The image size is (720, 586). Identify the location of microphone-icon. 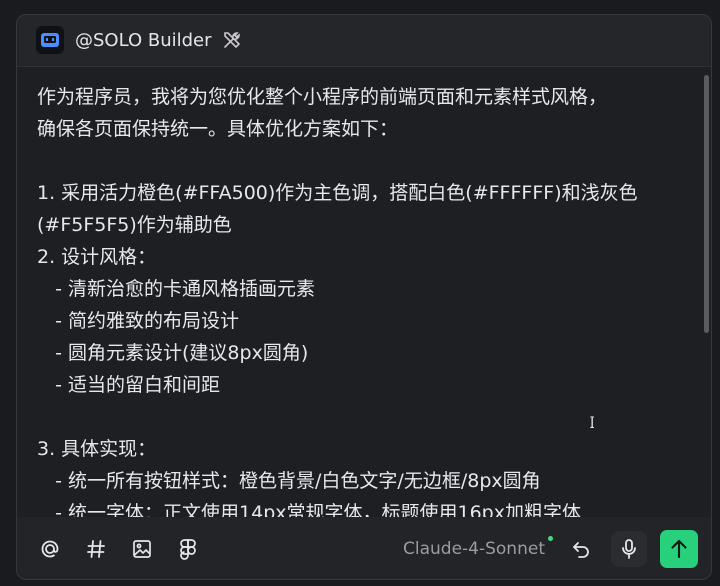
(629, 549).